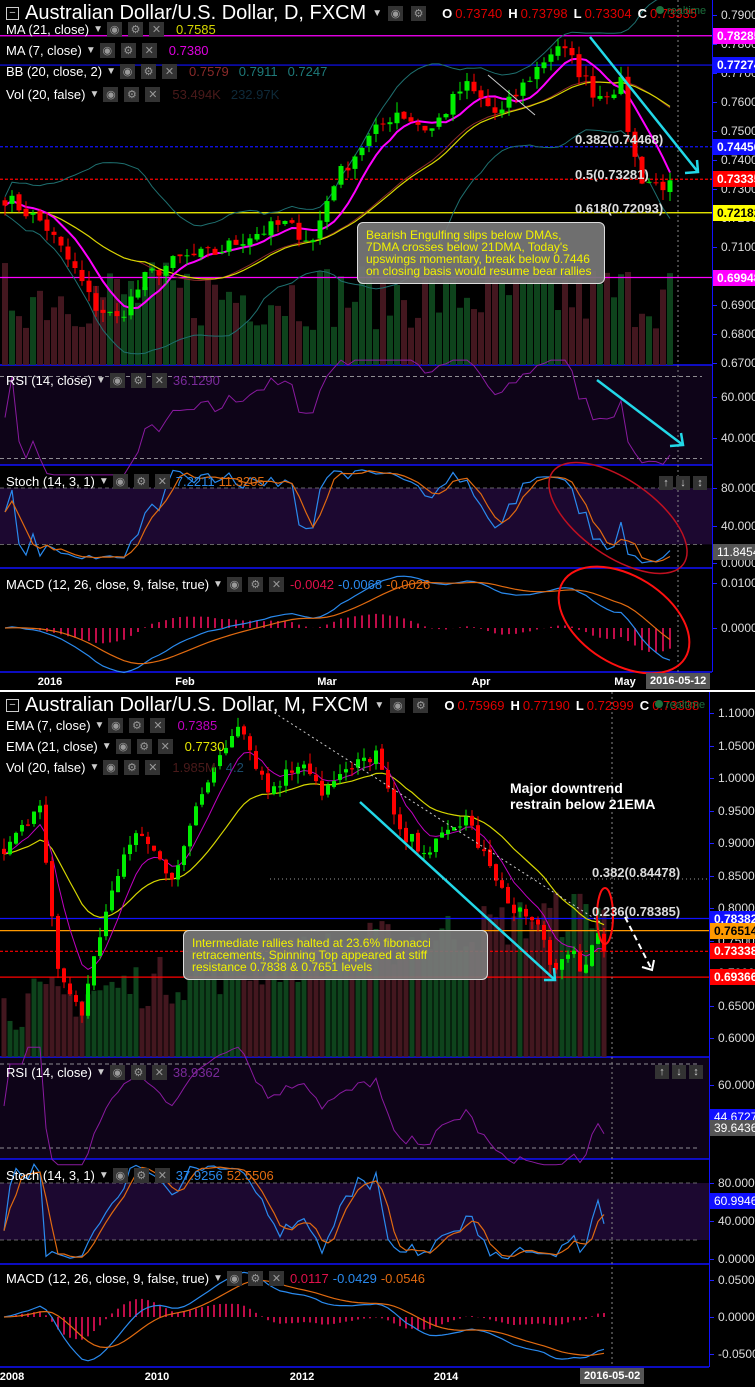  Describe the element at coordinates (337, 623) in the screenshot. I see `macd-signal-line` at that location.